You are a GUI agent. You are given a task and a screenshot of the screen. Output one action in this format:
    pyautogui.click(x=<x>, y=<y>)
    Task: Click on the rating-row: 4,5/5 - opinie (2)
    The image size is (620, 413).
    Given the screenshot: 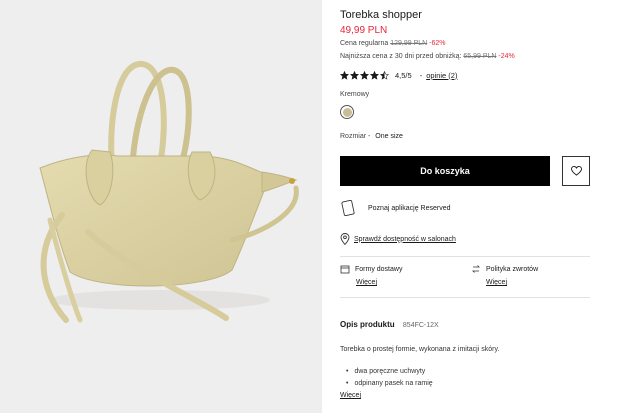 What is the action you would take?
    pyautogui.click(x=398, y=75)
    